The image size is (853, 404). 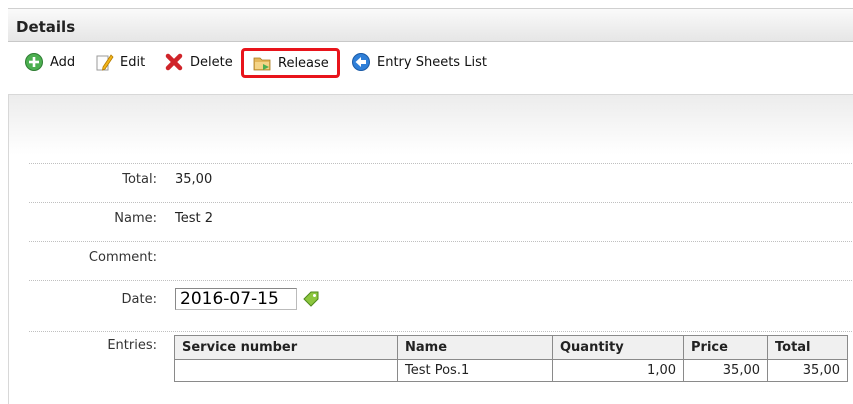 What do you see at coordinates (807, 370) in the screenshot?
I see `cell-total: 35,00` at bounding box center [807, 370].